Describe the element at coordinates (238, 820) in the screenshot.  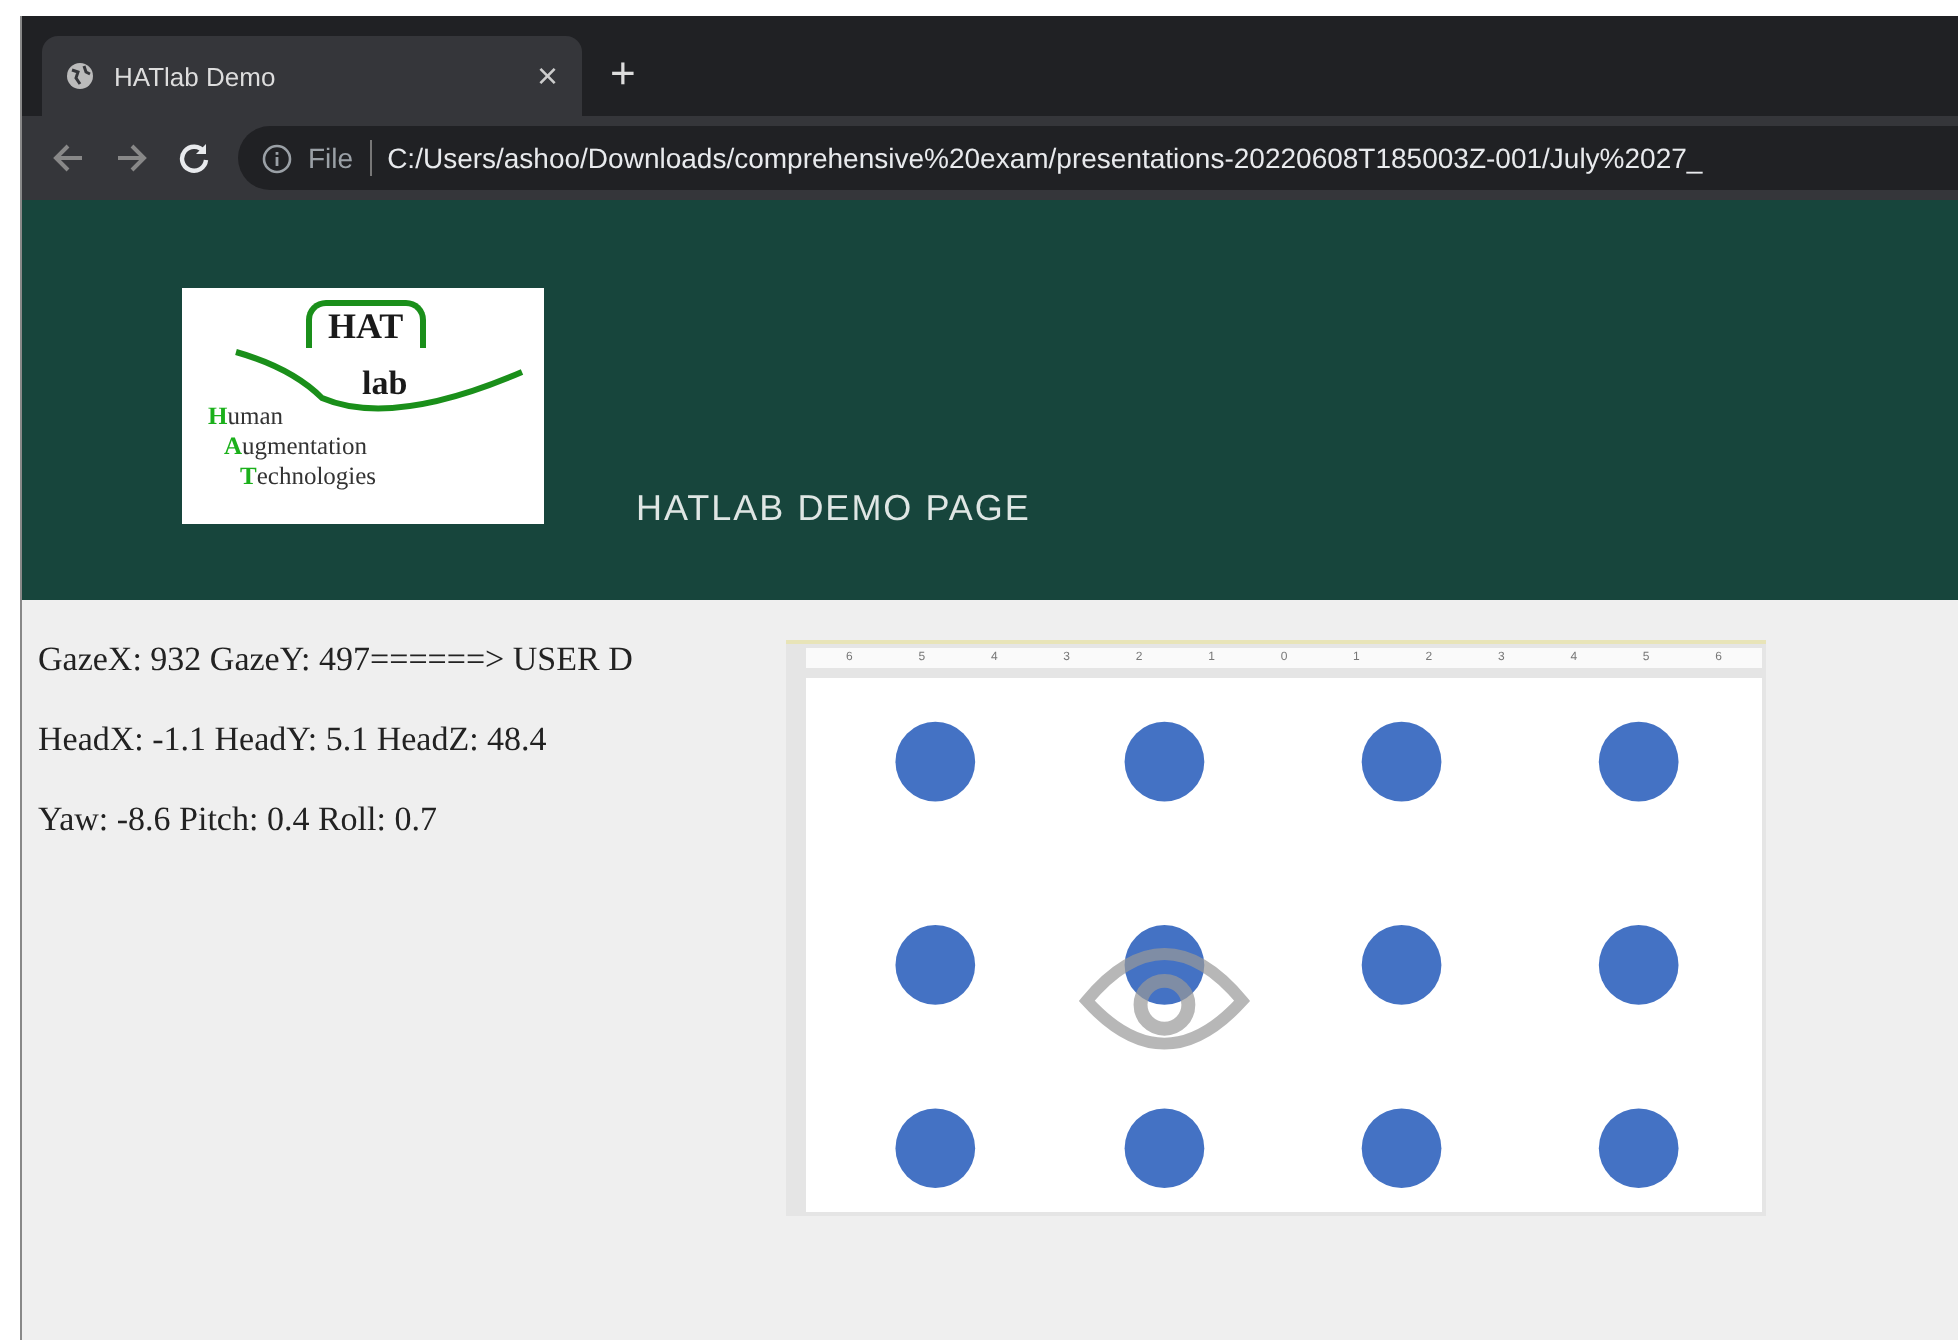
I see `reading-text: Yaw: -8.6 Pitch: 0.4 Roll: 0.7` at that location.